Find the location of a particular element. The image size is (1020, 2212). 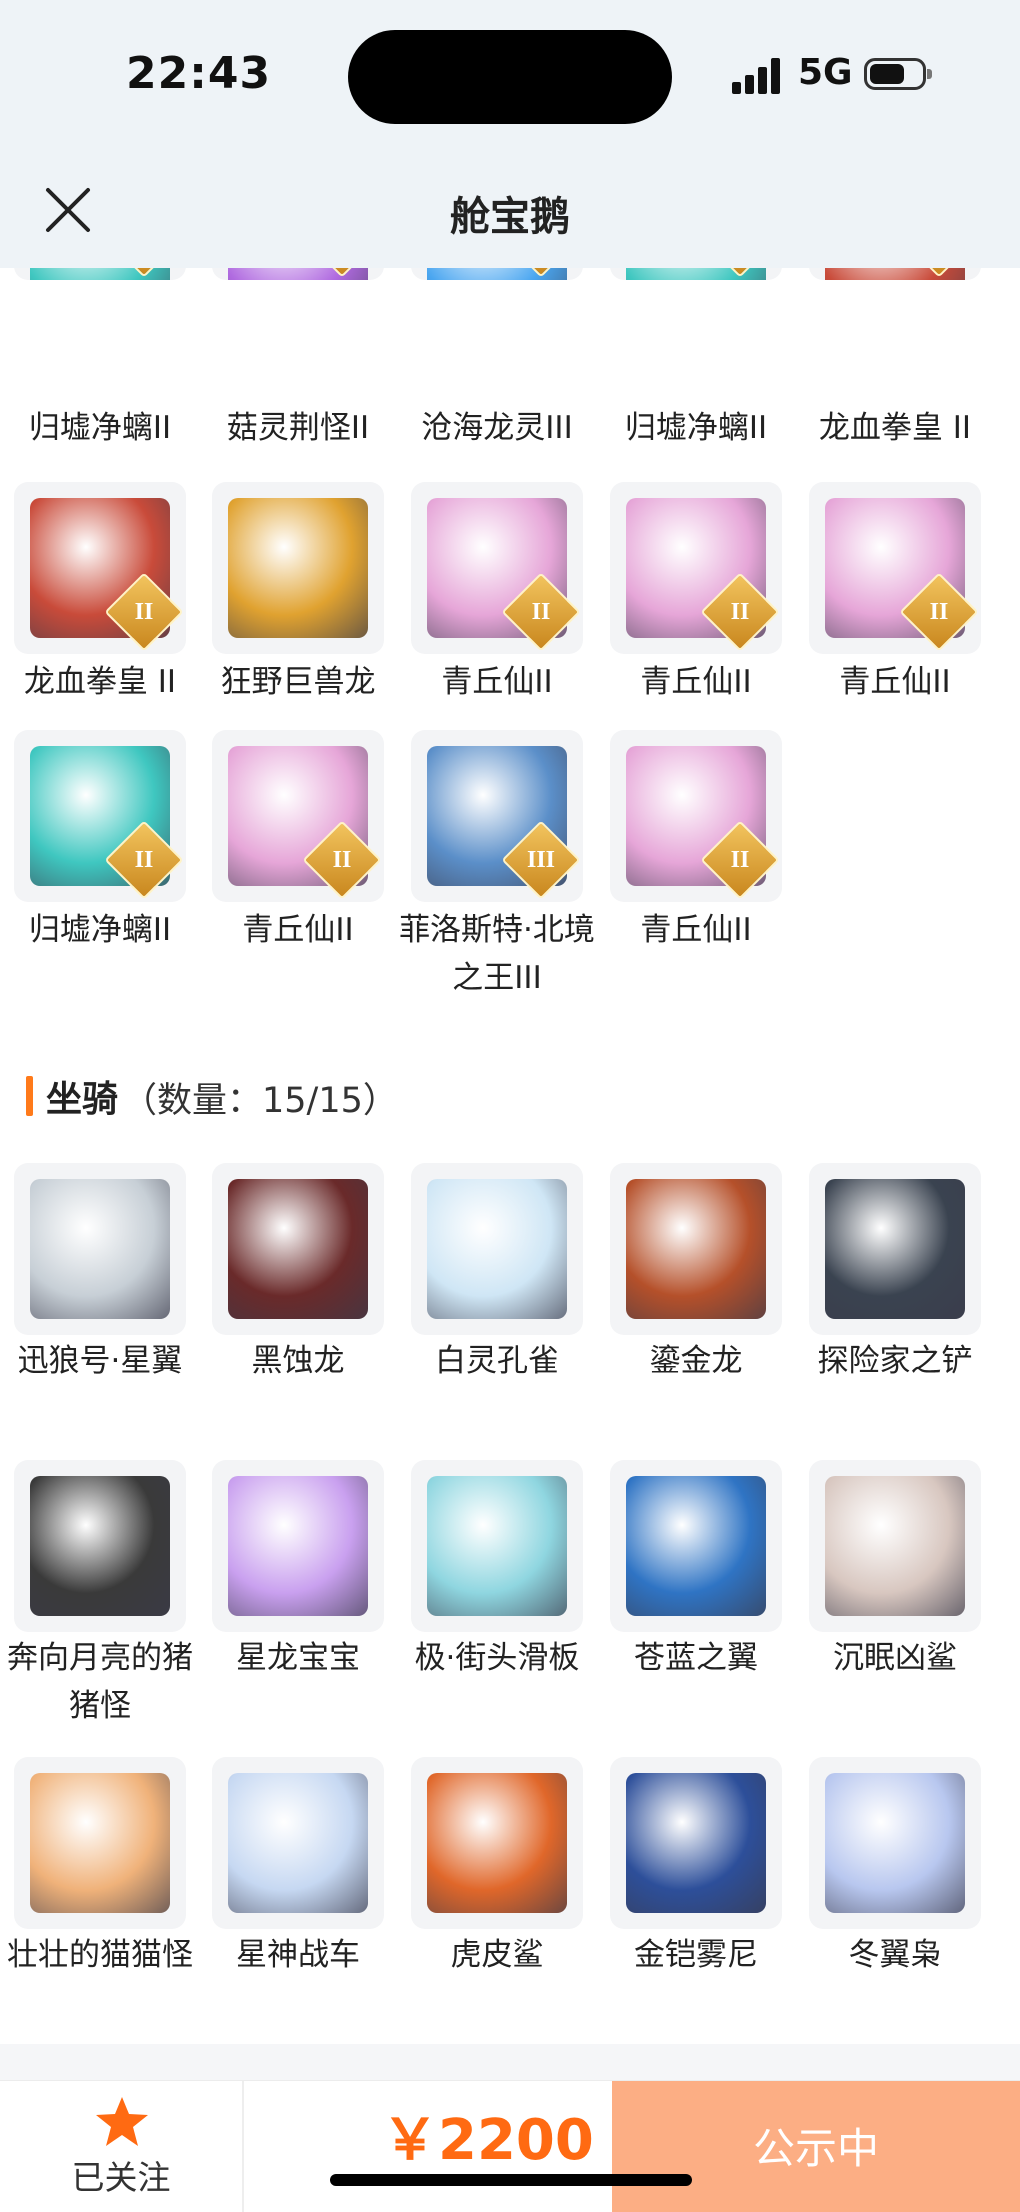

item-name: 壮壮的猫猫怪 is located at coordinates (100, 1955).